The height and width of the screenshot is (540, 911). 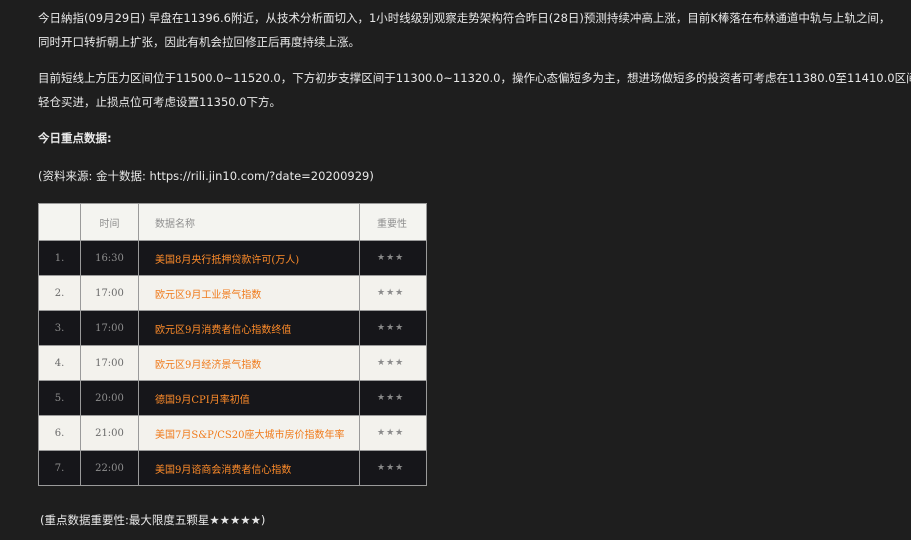 What do you see at coordinates (199, 42) in the screenshot?
I see `analysis-paragraph-1-line-2: 同时开口转折朝上扩张，因此有机会拉回修正后再度持续上涨。` at bounding box center [199, 42].